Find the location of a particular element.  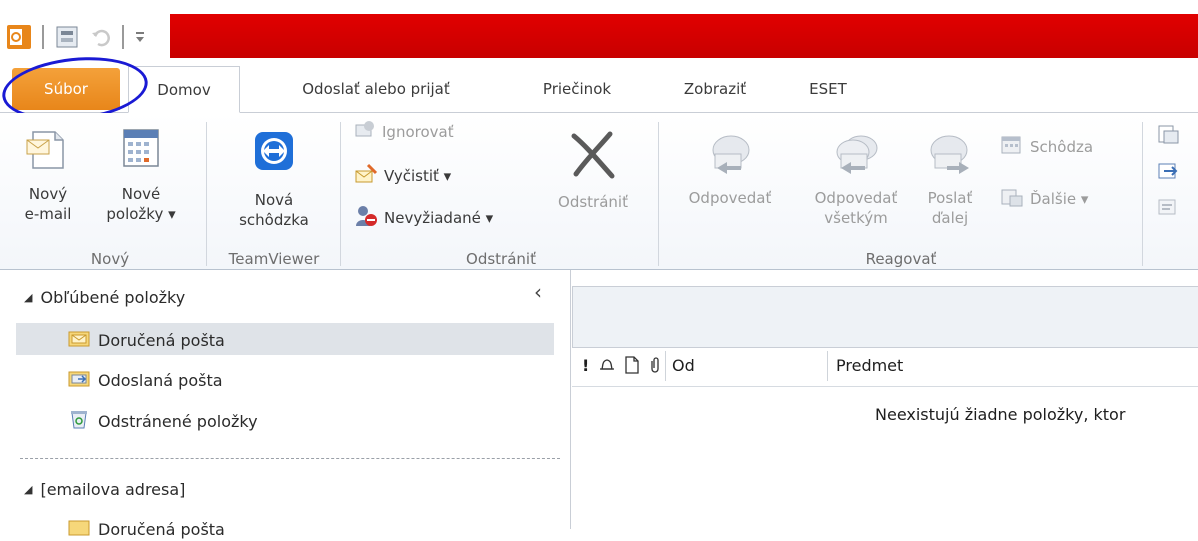

forward-button: Poslať ďalej is located at coordinates (950, 179).